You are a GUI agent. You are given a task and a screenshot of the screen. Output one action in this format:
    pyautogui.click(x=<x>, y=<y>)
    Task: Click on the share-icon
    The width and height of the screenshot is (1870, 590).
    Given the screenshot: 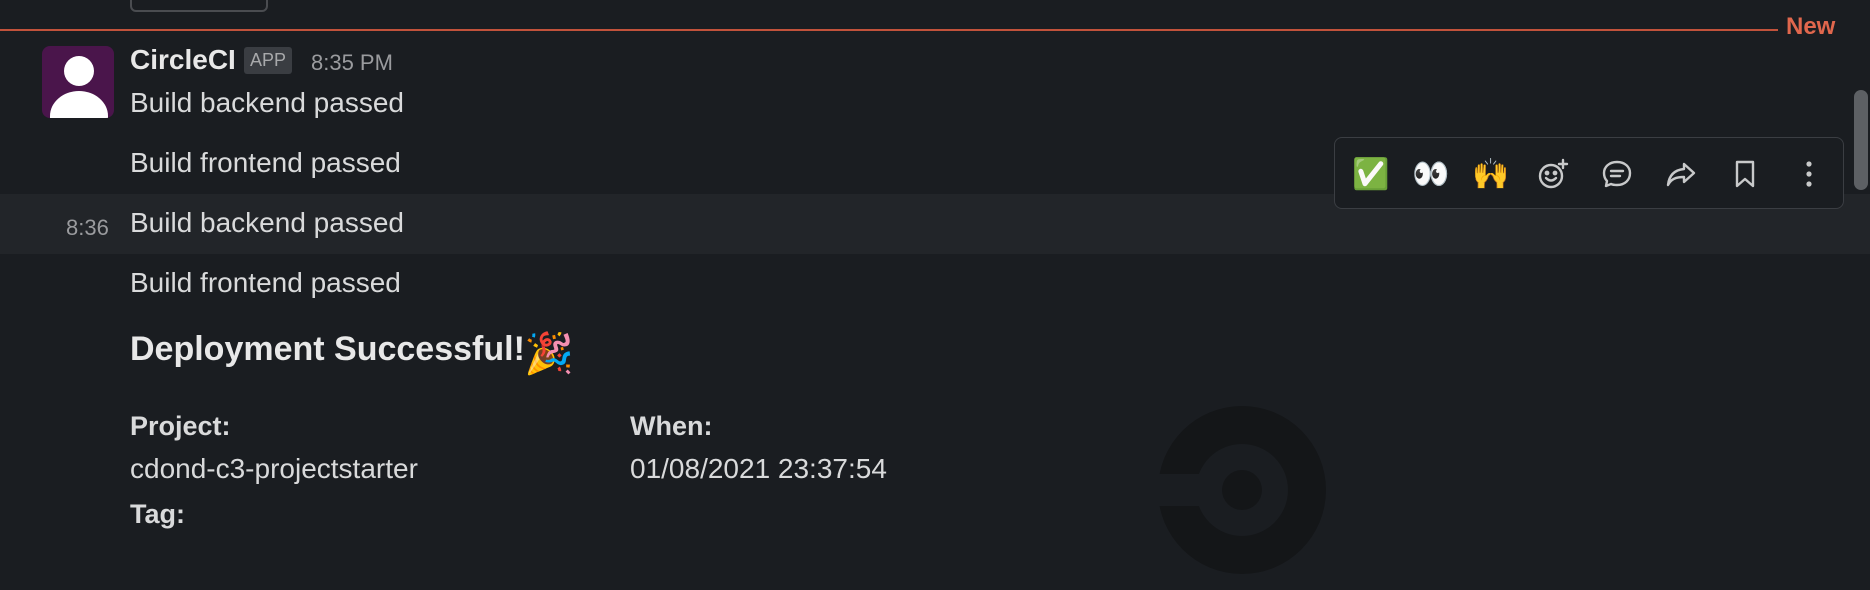 What is the action you would take?
    pyautogui.click(x=1681, y=174)
    